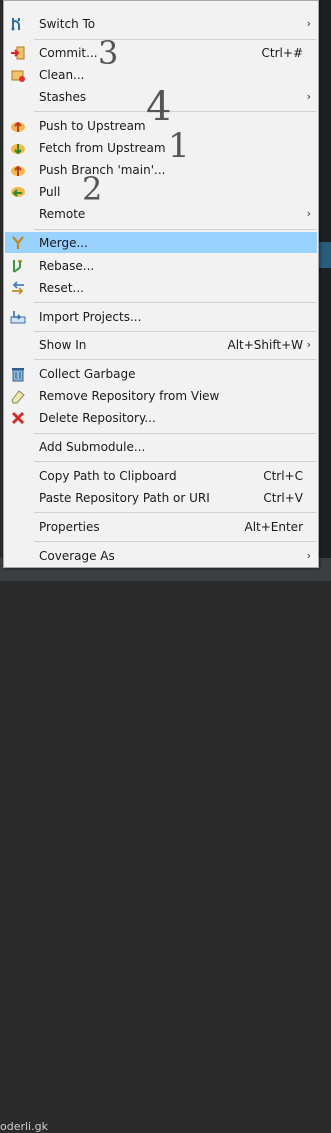 The height and width of the screenshot is (1133, 331). What do you see at coordinates (92, 125) in the screenshot?
I see `menu-item-label: Push to Upstream` at bounding box center [92, 125].